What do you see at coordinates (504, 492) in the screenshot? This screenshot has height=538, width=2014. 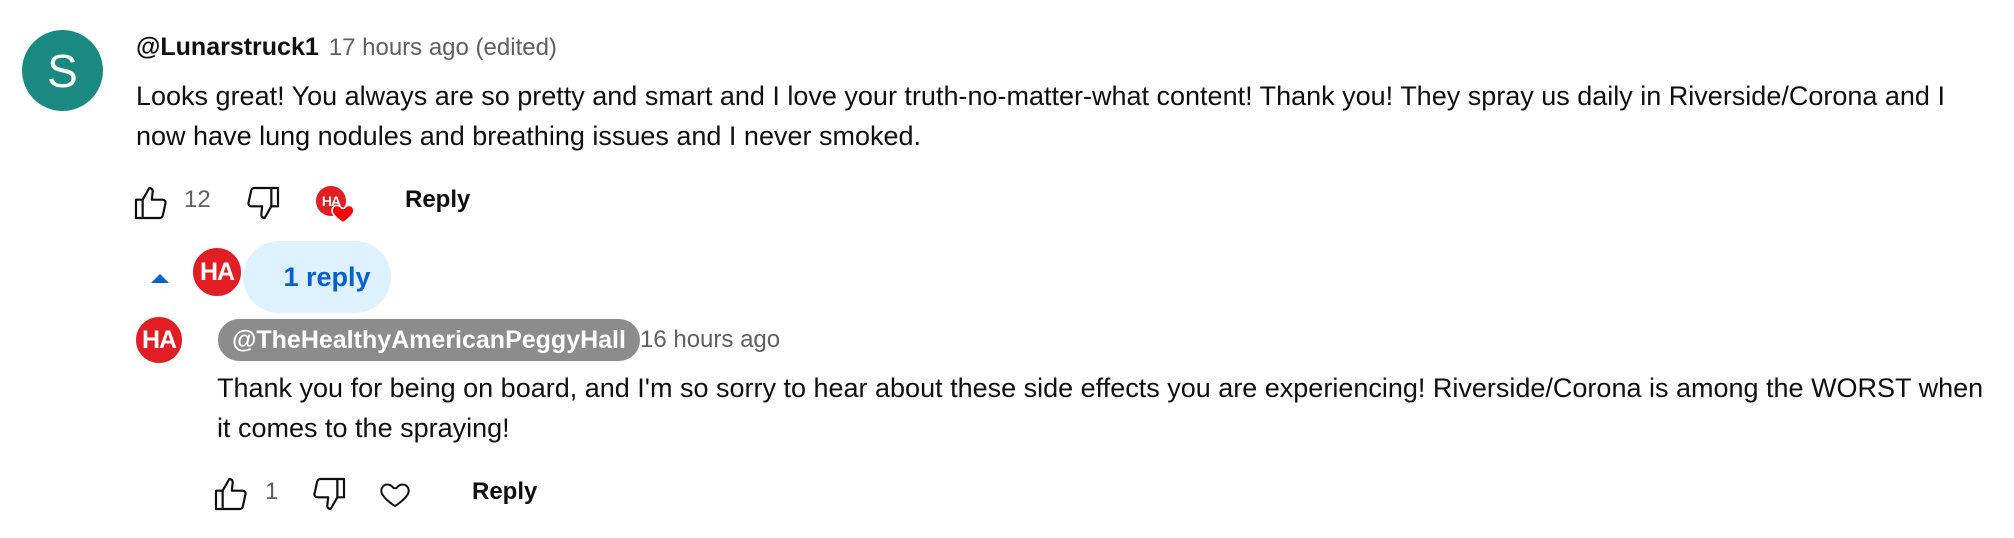 I see `reply-reply-button: Reply` at bounding box center [504, 492].